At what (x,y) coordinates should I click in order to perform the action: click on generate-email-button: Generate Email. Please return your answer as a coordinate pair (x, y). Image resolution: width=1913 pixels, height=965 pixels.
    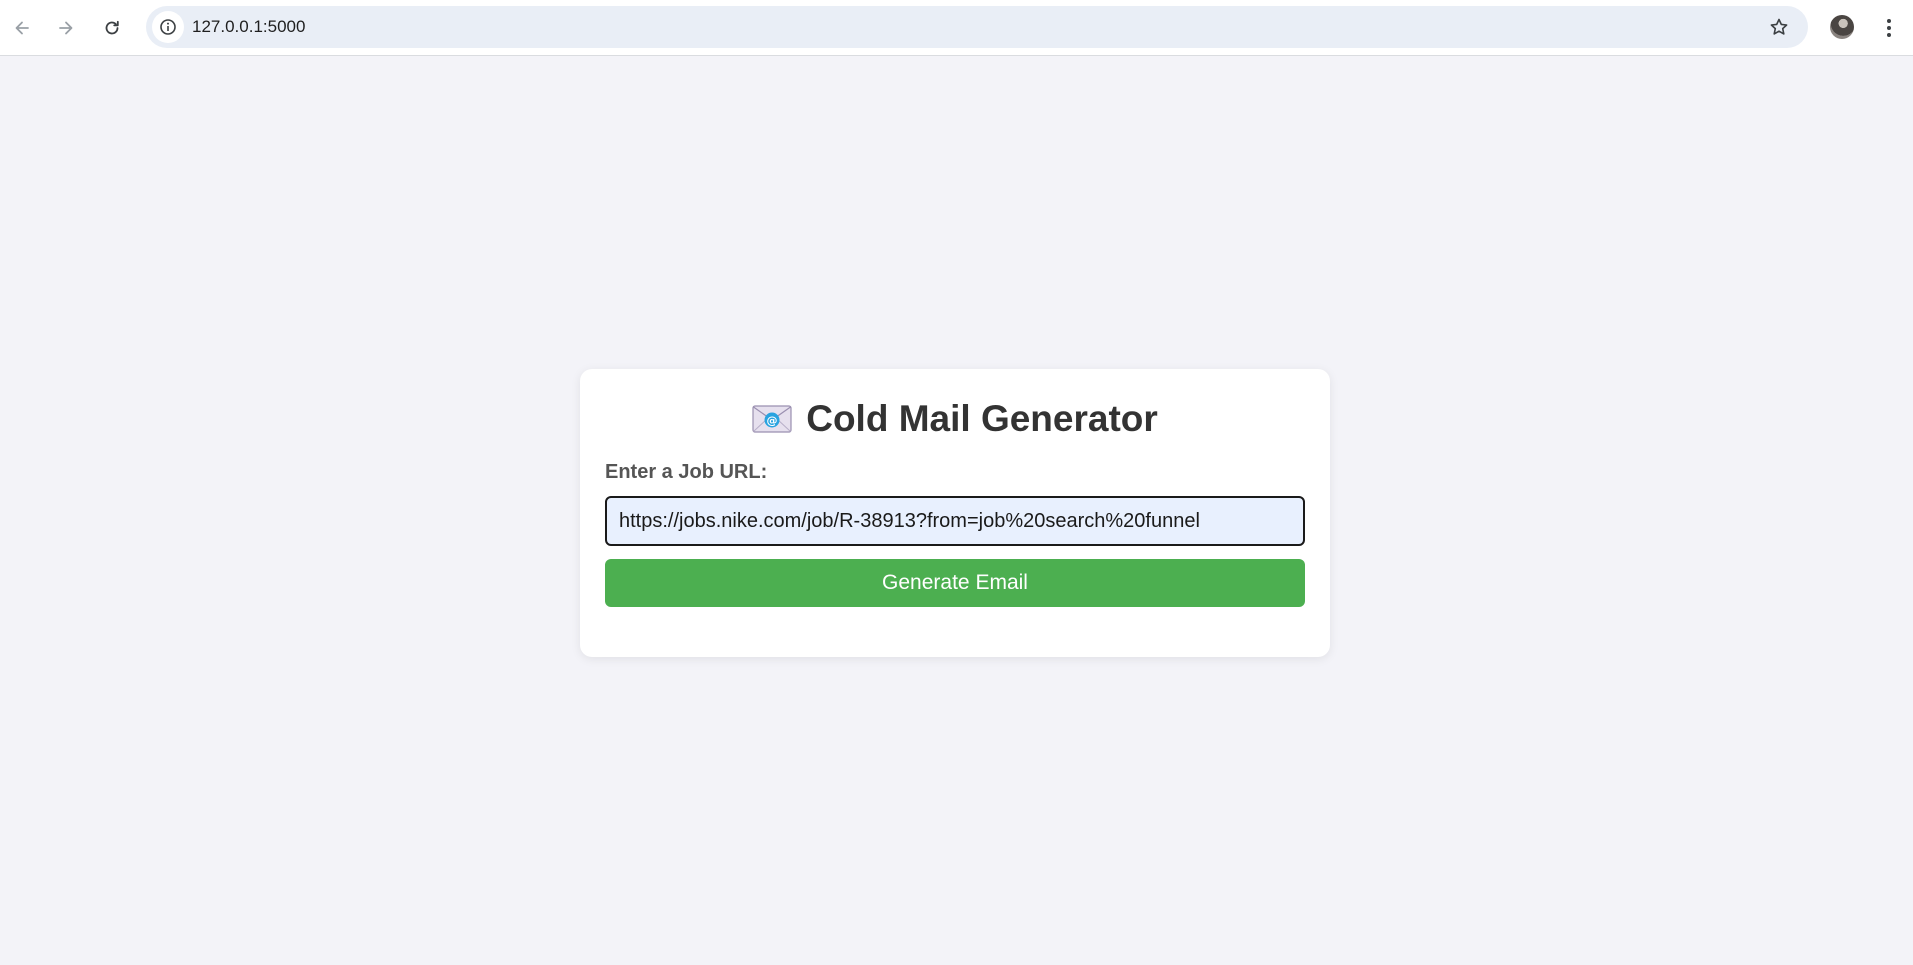
    Looking at the image, I should click on (955, 583).